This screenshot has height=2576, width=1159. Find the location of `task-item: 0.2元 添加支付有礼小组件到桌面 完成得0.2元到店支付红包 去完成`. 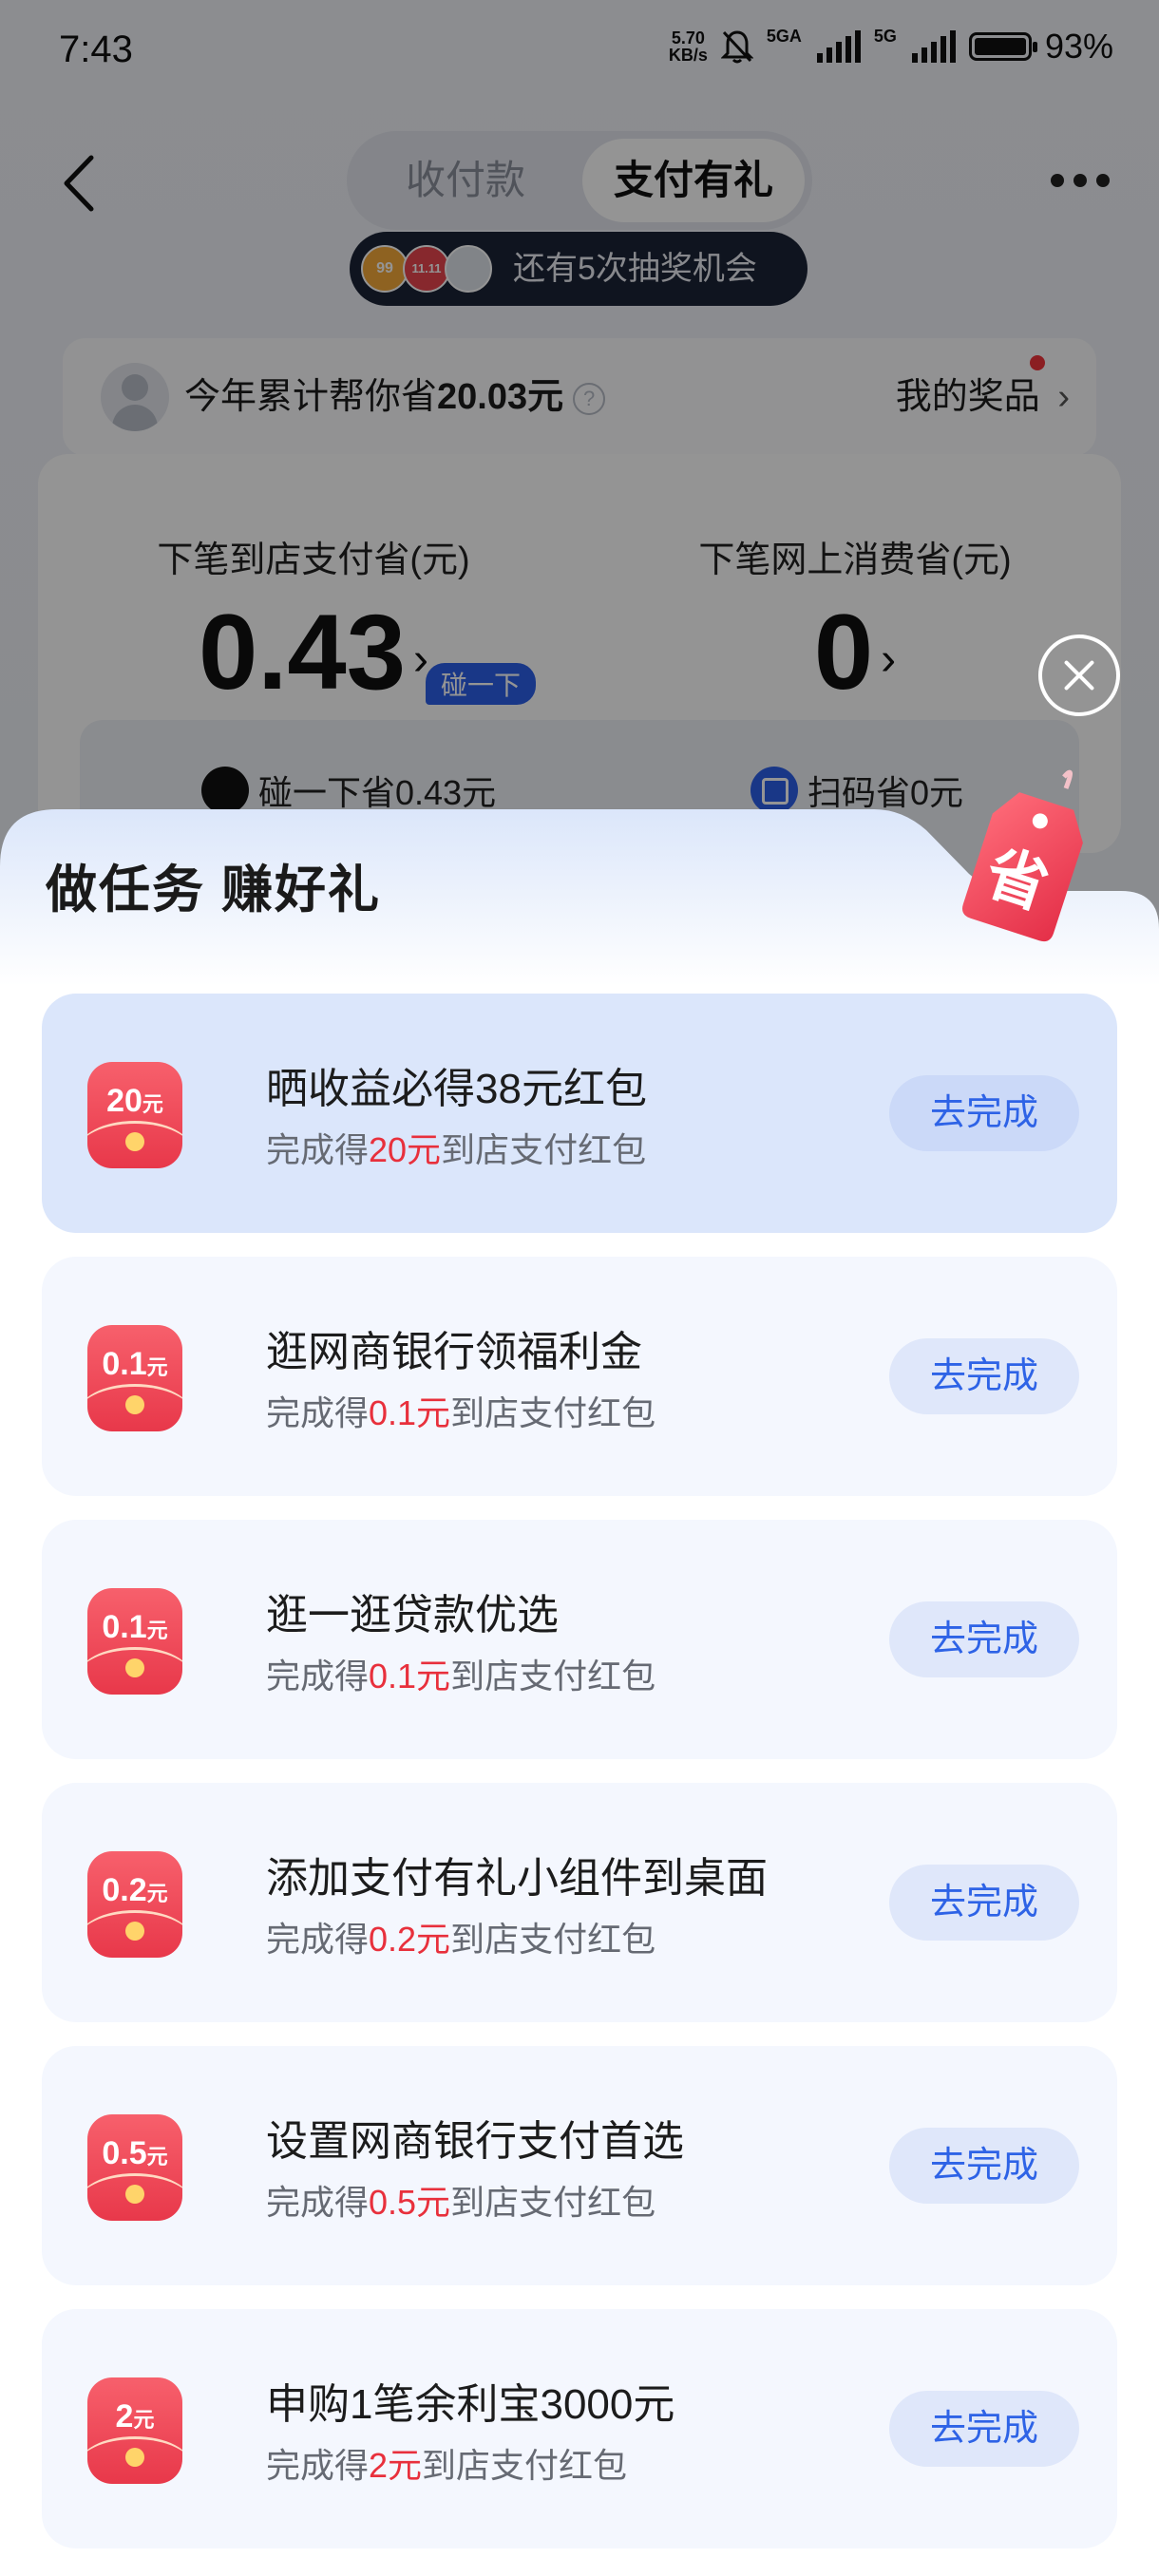

task-item: 0.2元 添加支付有礼小组件到桌面 完成得0.2元到店支付红包 去完成 is located at coordinates (579, 1902).